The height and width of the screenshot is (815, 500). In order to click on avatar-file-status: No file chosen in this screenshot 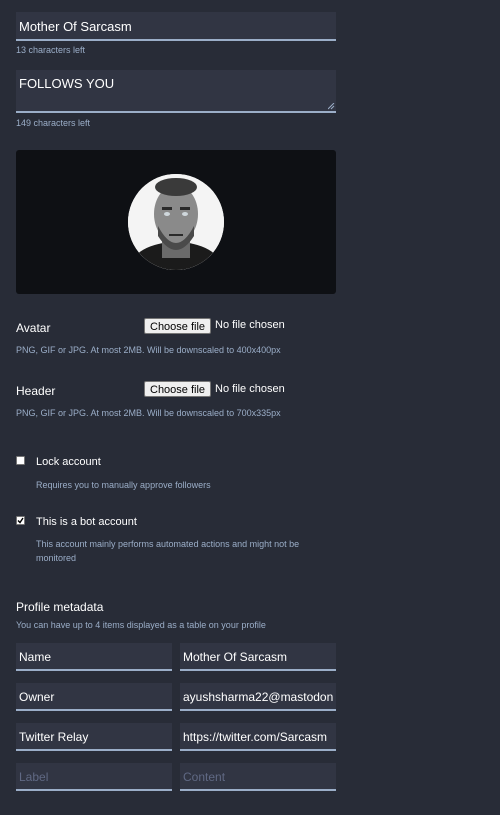, I will do `click(250, 325)`.